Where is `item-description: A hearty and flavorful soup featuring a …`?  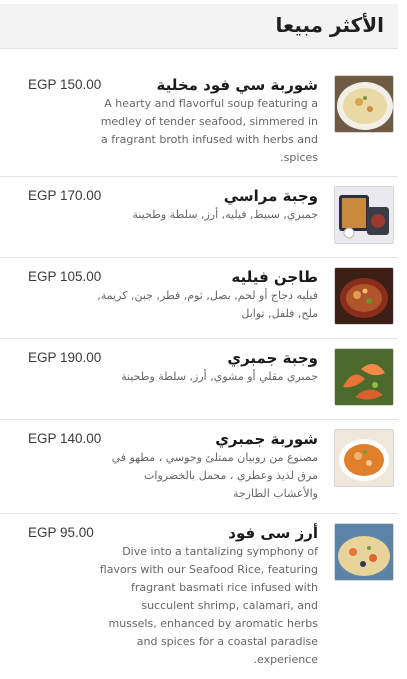 item-description: A hearty and flavorful soup featuring a … is located at coordinates (209, 130).